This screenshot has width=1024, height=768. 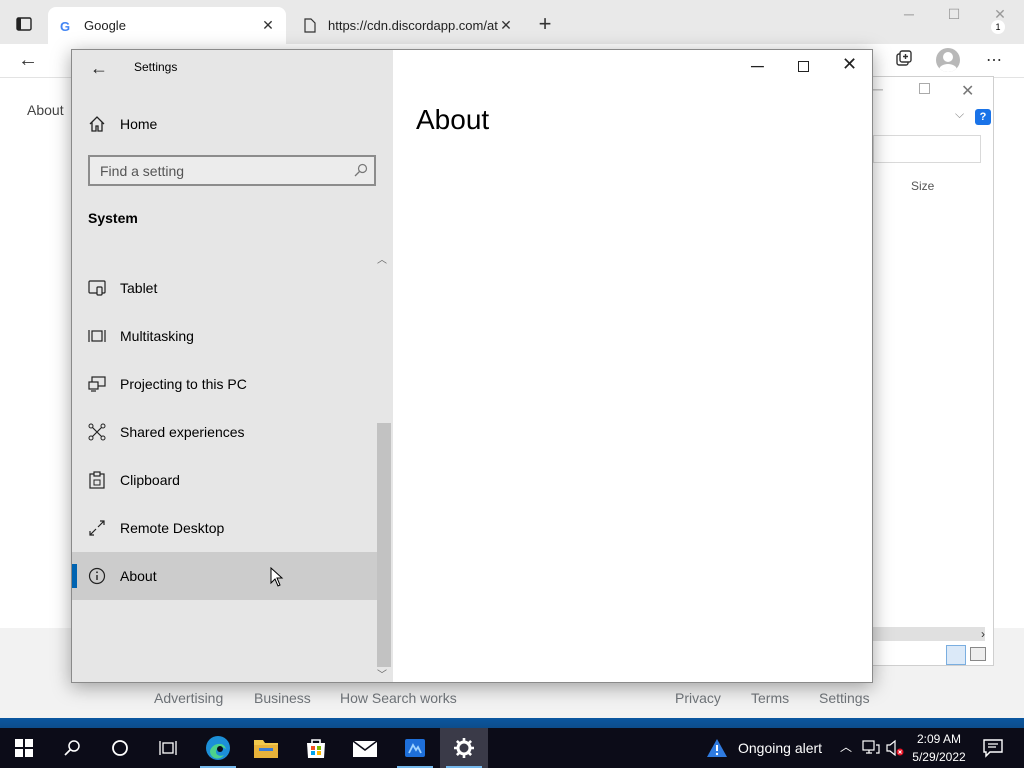 What do you see at coordinates (967, 91) in the screenshot?
I see `dialog-close-button: ✕` at bounding box center [967, 91].